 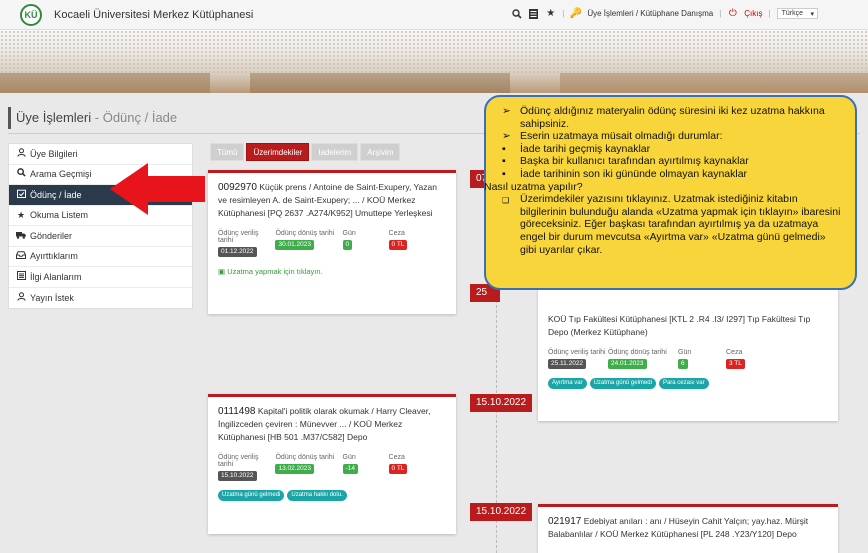 I want to click on record-number: 021917, so click(x=565, y=521).